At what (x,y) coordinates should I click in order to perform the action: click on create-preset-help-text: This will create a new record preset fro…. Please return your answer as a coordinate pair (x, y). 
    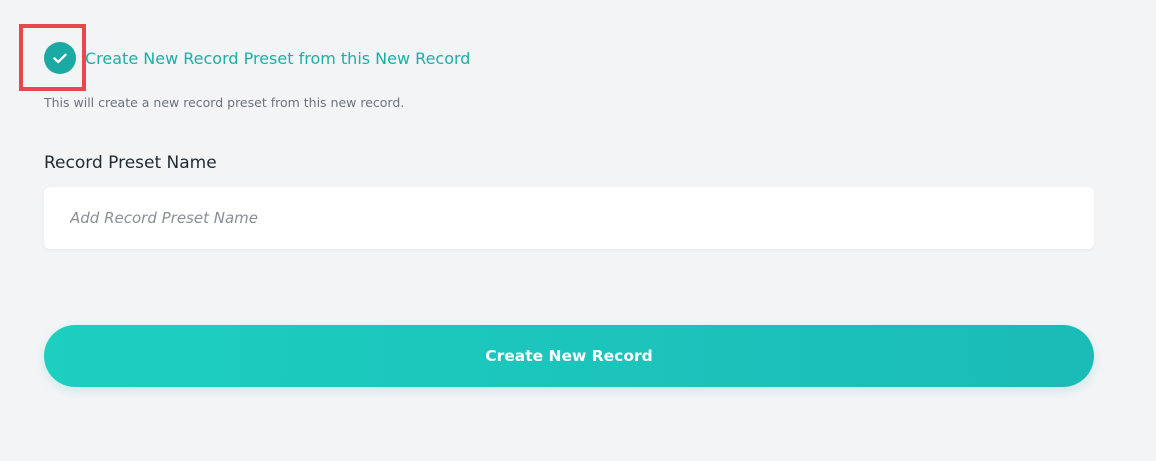
    Looking at the image, I should click on (224, 102).